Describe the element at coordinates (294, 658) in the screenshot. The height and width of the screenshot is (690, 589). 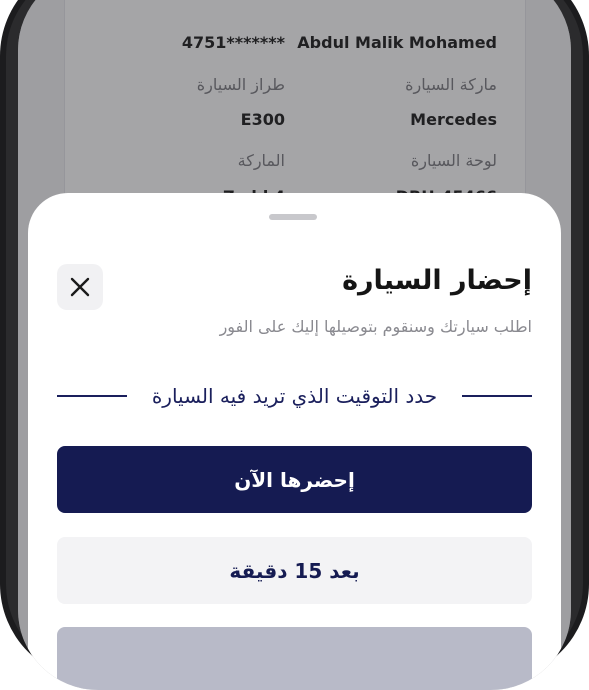
I see `time-option-button` at that location.